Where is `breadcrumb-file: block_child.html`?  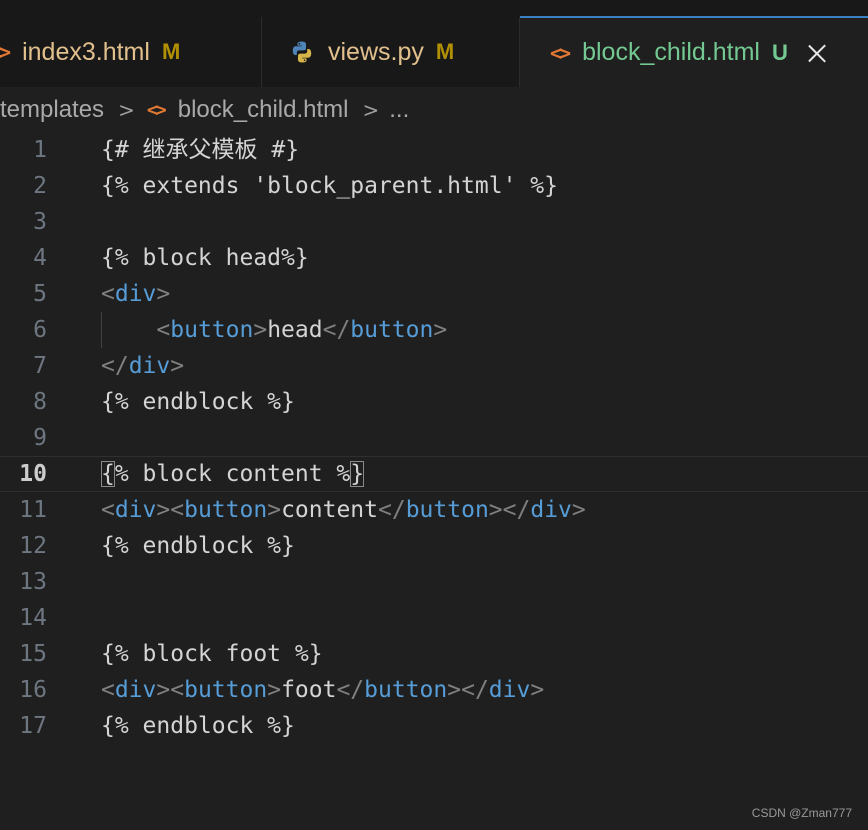
breadcrumb-file: block_child.html is located at coordinates (263, 110).